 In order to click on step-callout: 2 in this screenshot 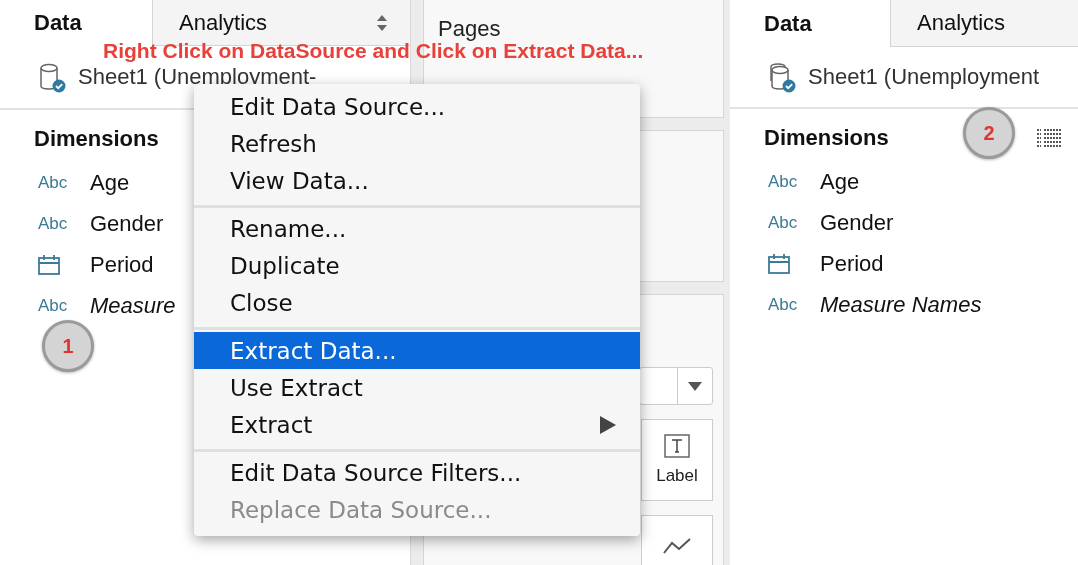, I will do `click(989, 133)`.